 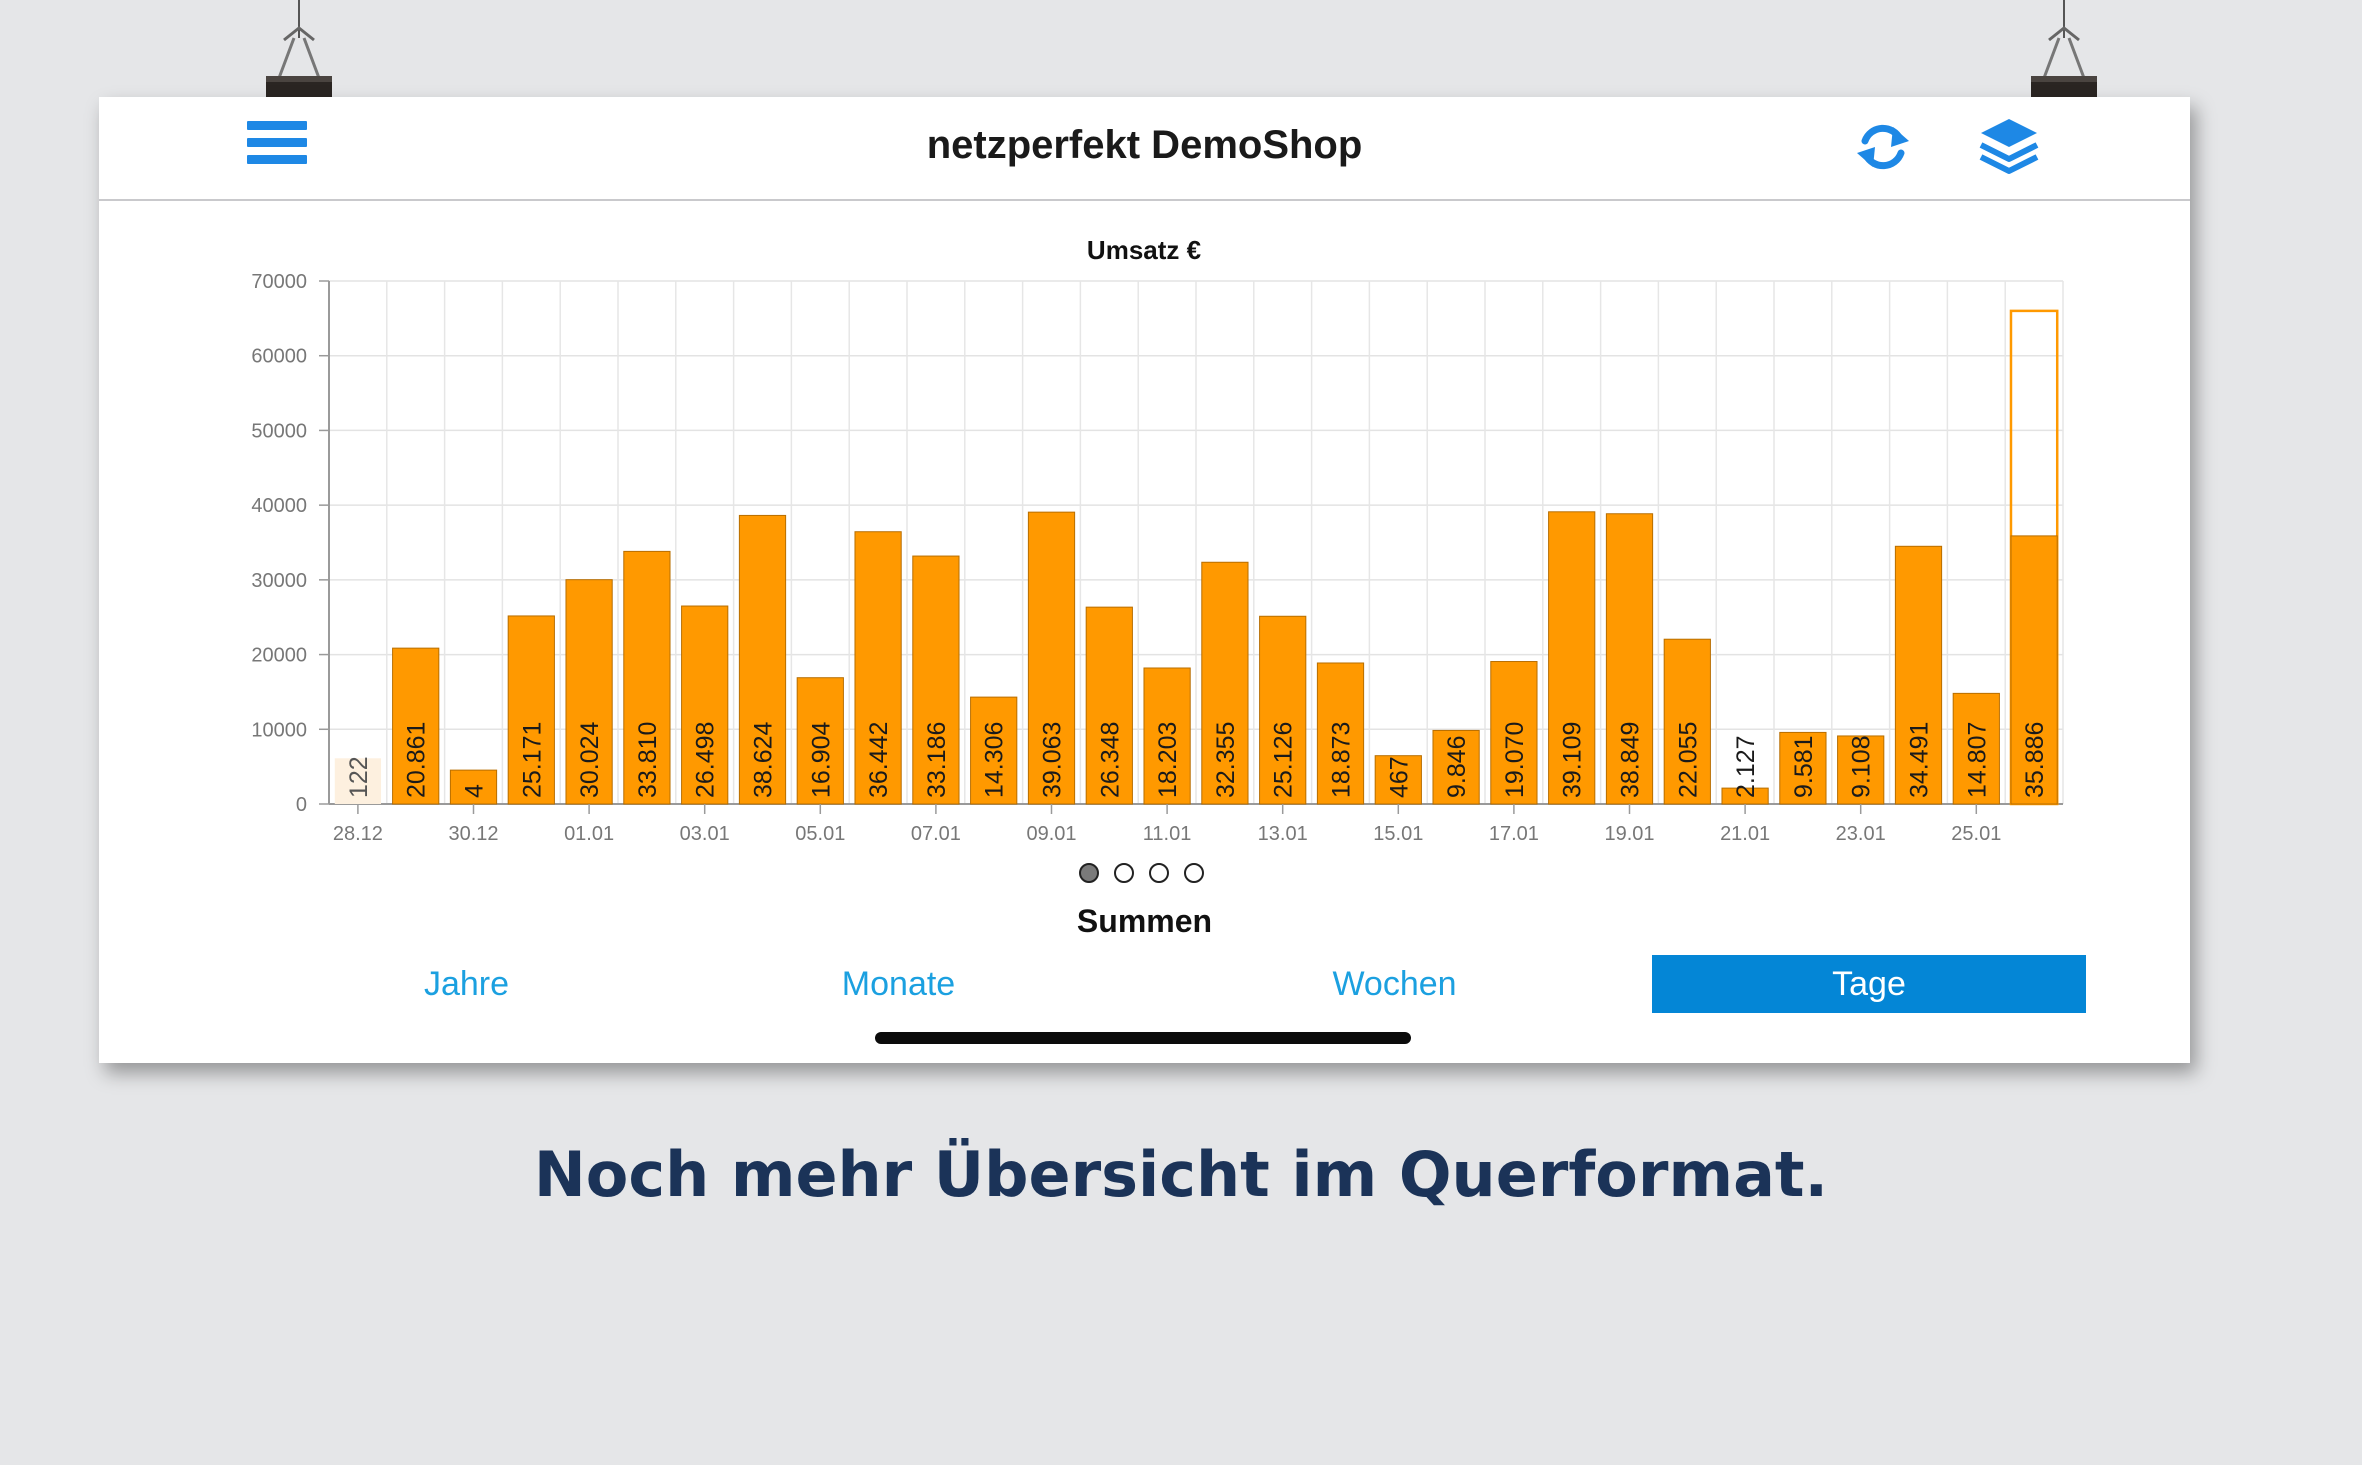 I want to click on bar-value-label: 19.070, so click(x=1515, y=760).